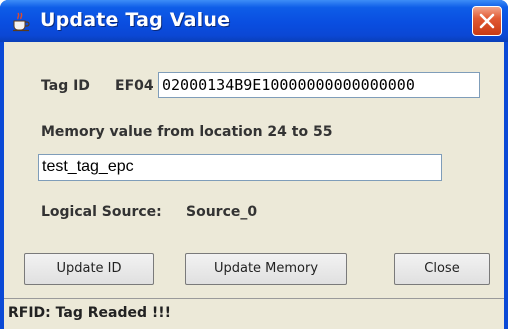  I want to click on memory-value-input: test_tag_epc, so click(240, 167).